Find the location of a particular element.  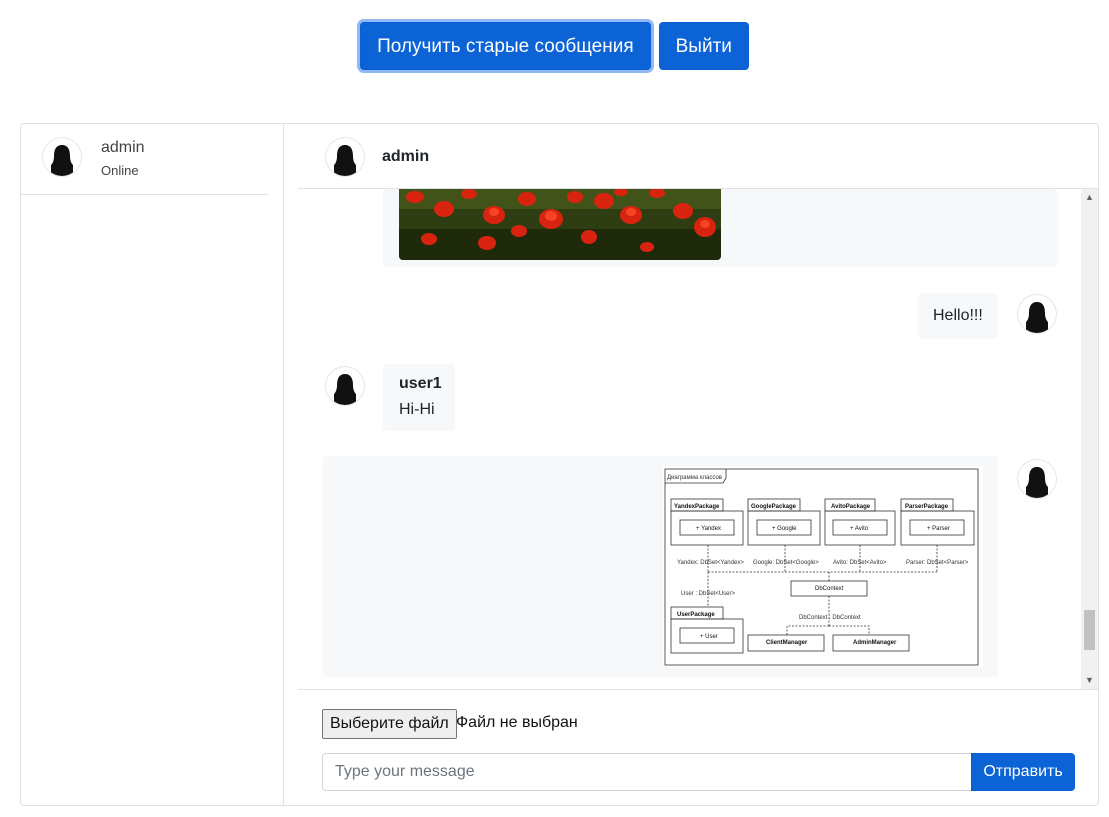

svg-text: + Yandex is located at coordinates (708, 529).